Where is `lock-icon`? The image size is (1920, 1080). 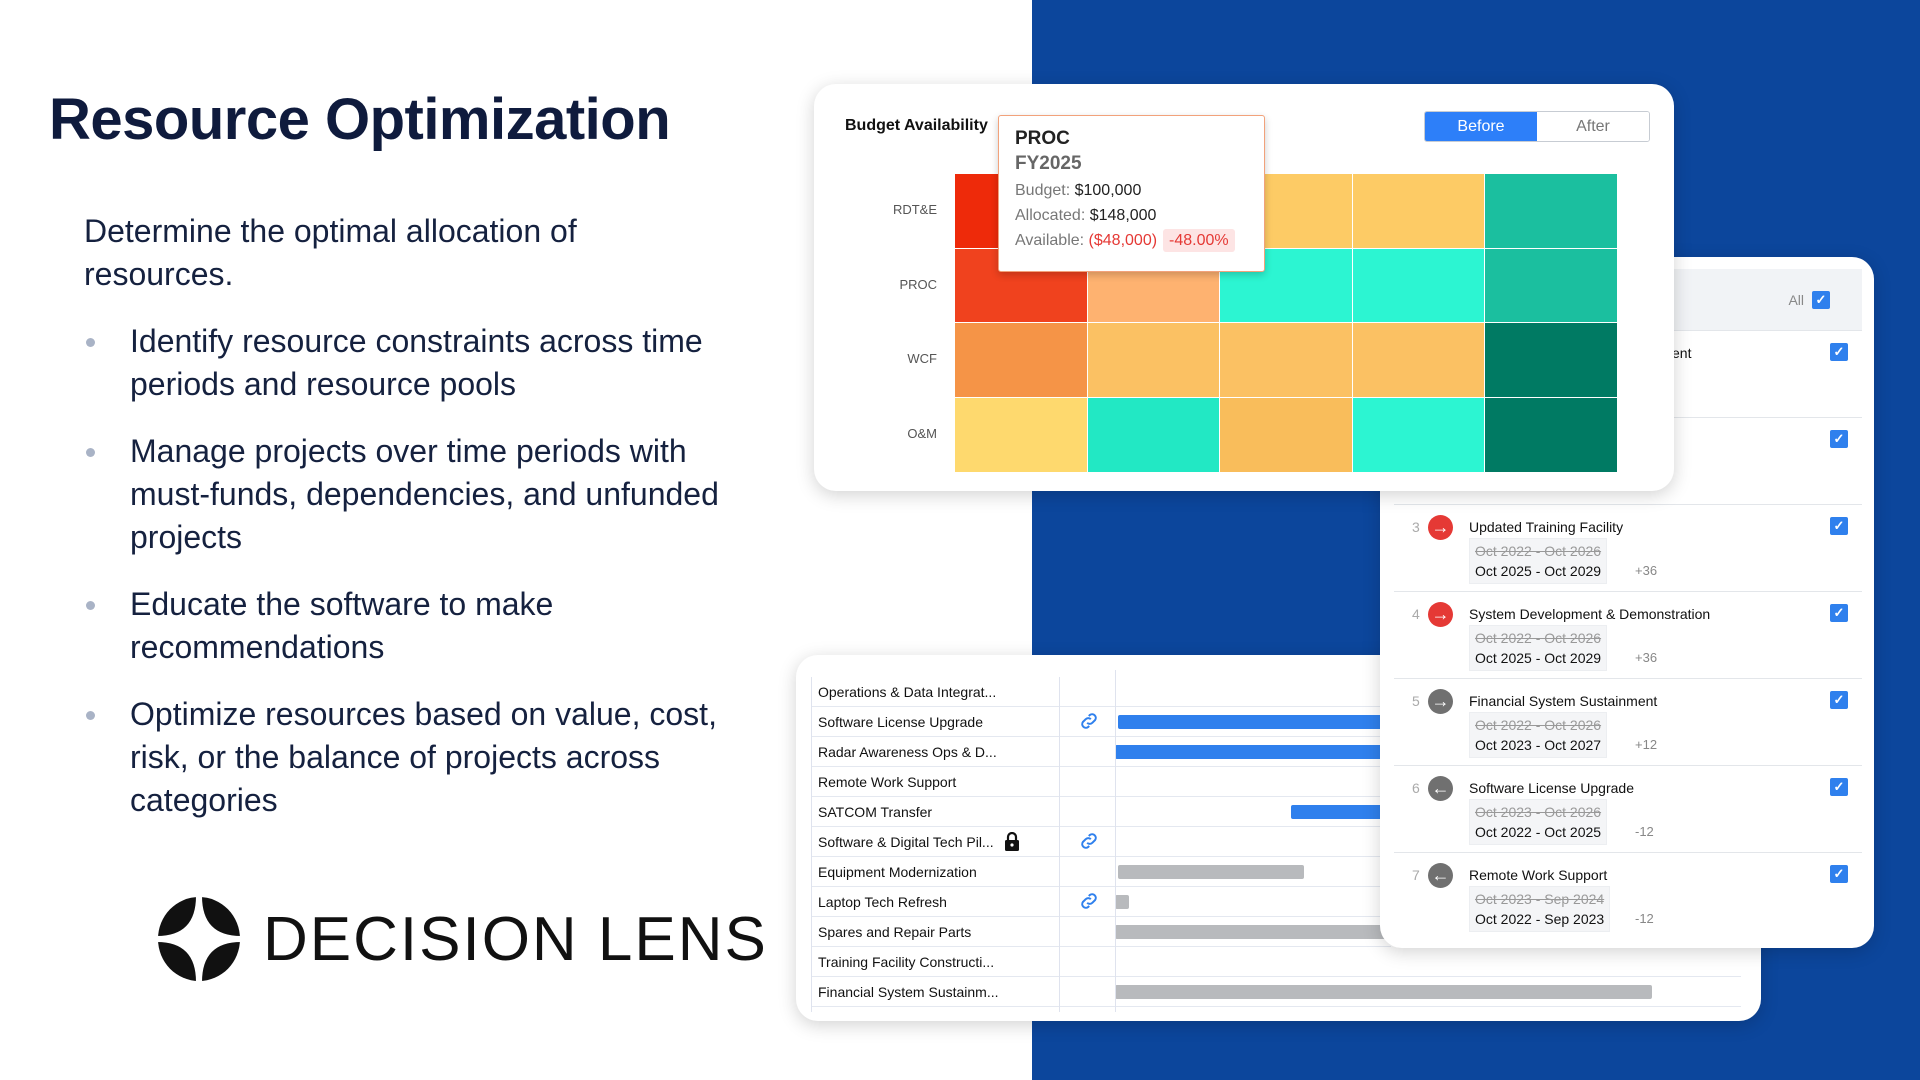
lock-icon is located at coordinates (1012, 844).